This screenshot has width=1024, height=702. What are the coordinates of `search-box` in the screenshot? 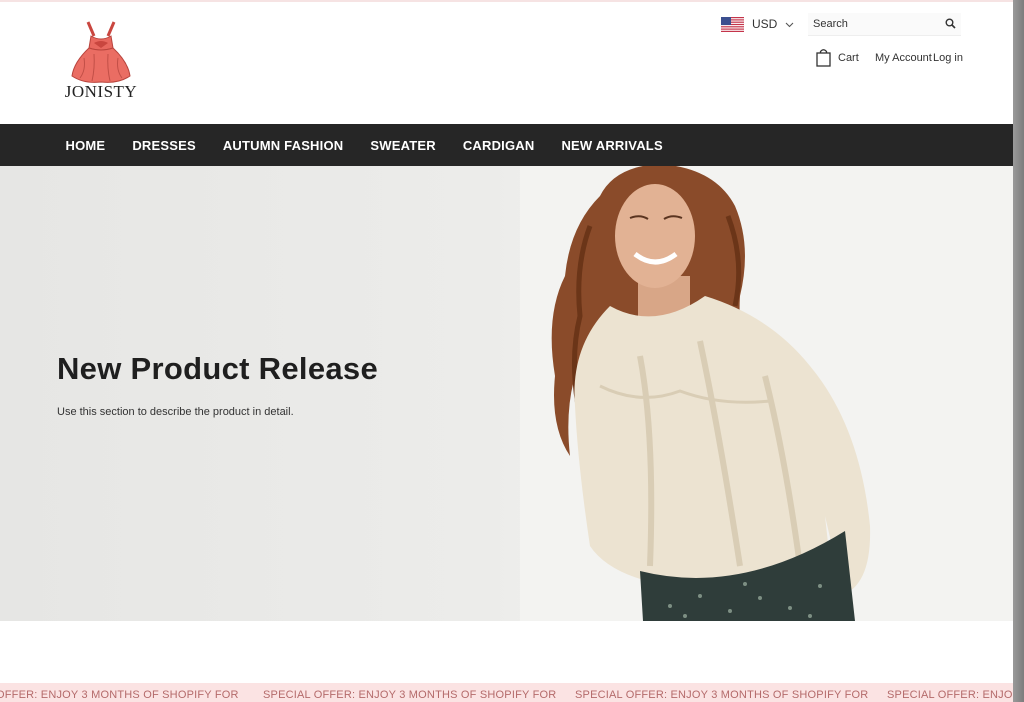 It's located at (884, 24).